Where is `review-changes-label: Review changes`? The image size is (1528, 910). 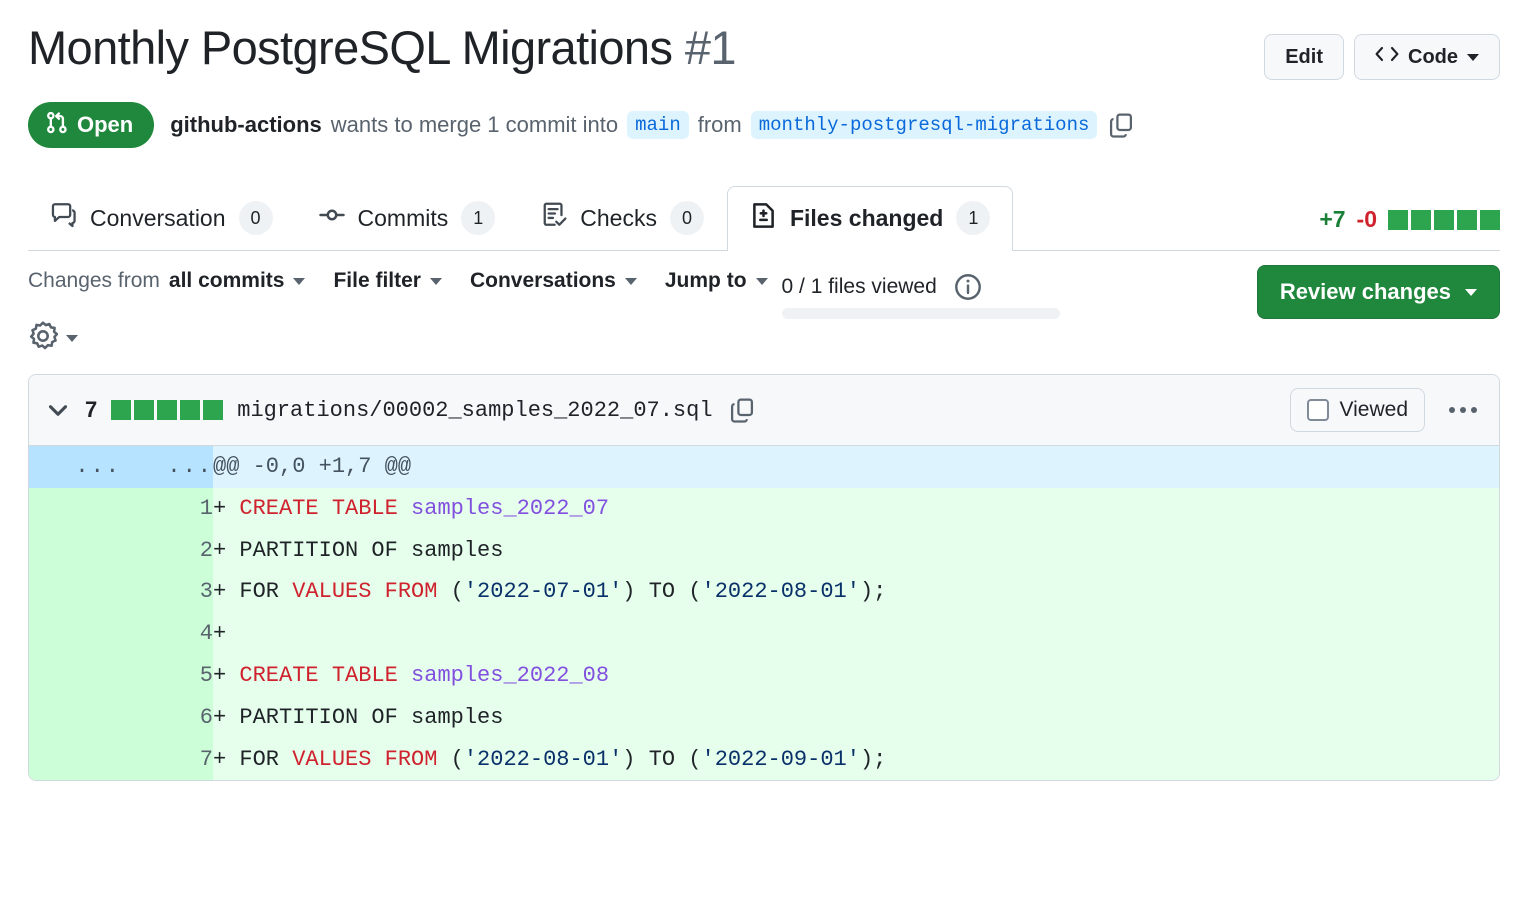
review-changes-label: Review changes is located at coordinates (1365, 291).